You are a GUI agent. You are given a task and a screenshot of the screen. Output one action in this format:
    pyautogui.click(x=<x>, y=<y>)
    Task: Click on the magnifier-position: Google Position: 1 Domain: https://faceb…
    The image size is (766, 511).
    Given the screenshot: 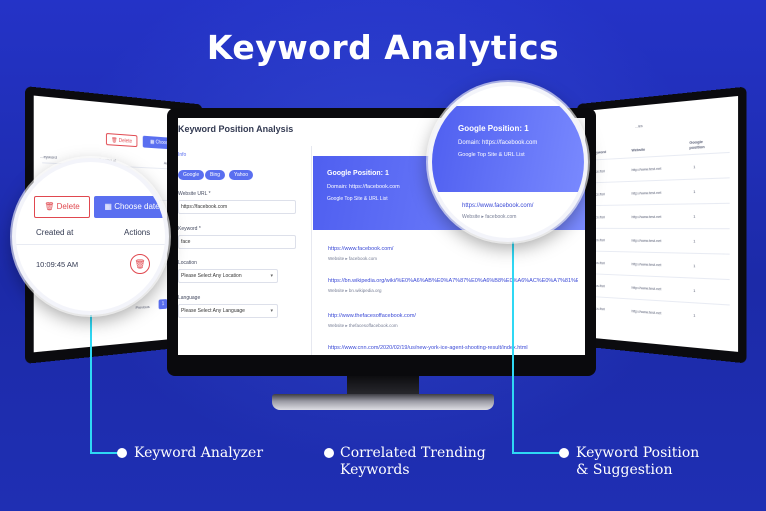 What is the action you would take?
    pyautogui.click(x=508, y=162)
    